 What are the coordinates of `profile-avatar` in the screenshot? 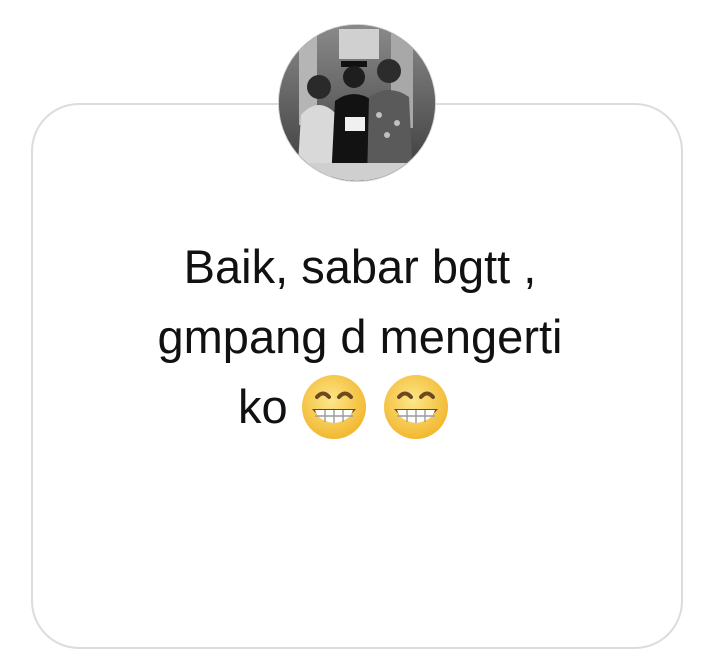 It's located at (357, 103).